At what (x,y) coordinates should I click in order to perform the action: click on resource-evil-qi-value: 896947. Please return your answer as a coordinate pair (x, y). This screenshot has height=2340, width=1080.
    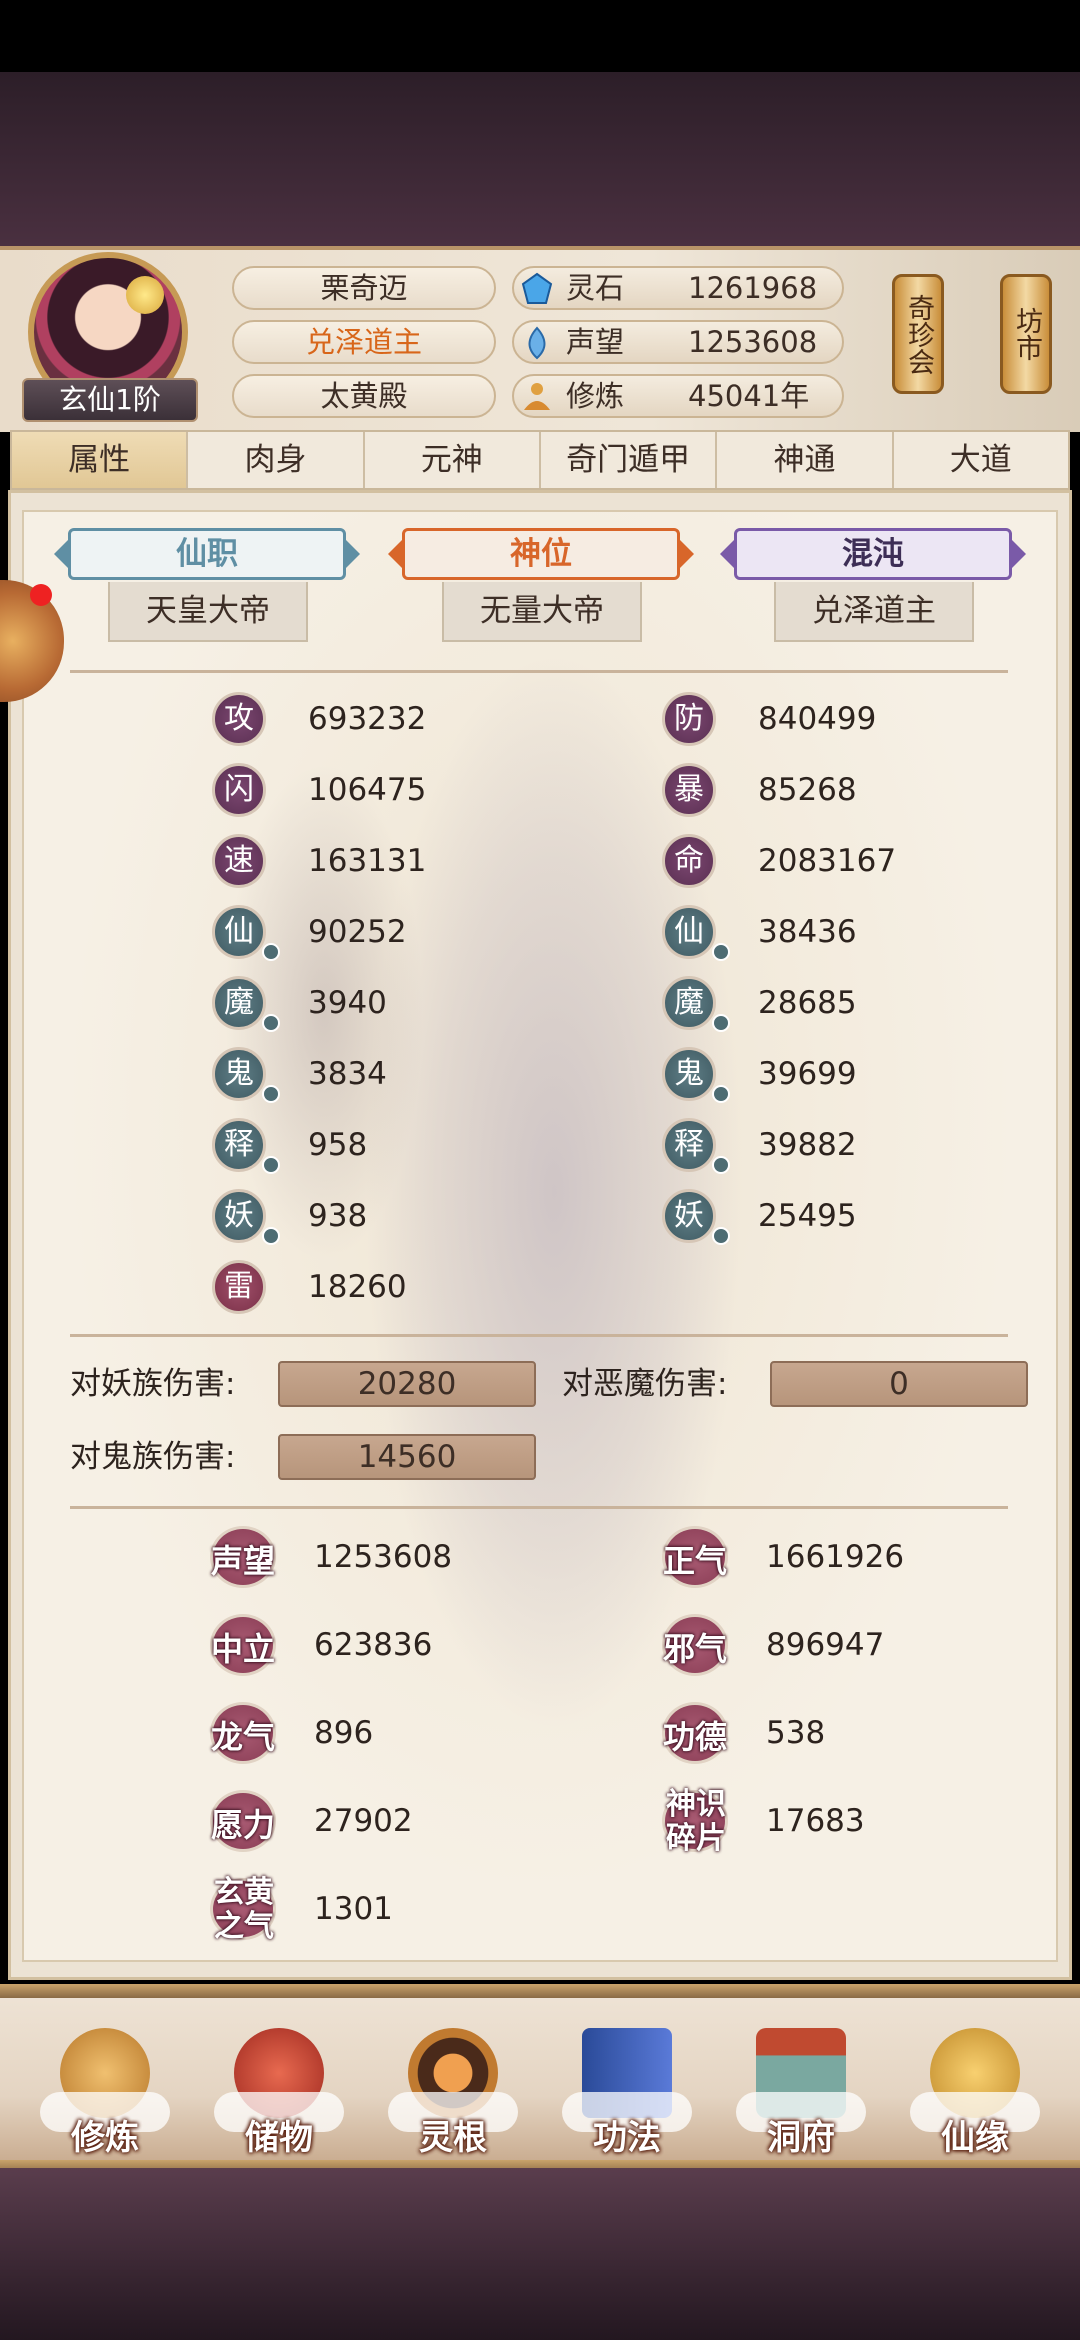
    Looking at the image, I should click on (825, 1645).